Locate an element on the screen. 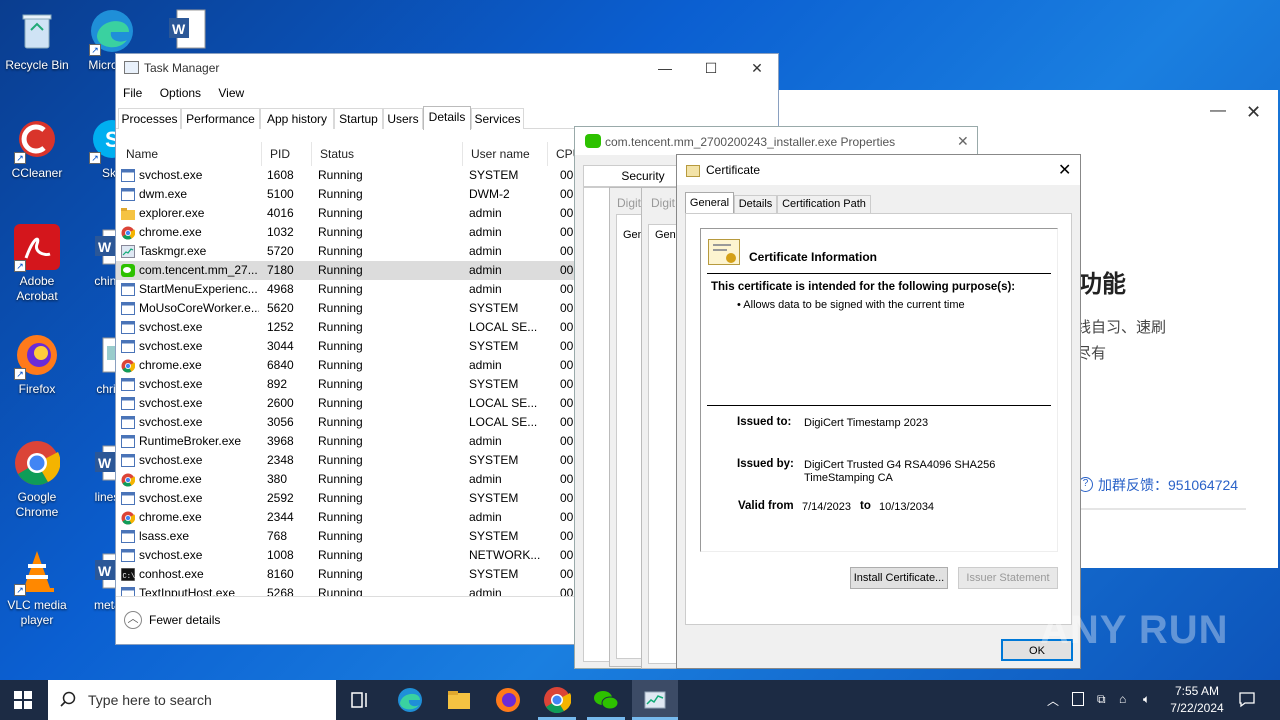 The width and height of the screenshot is (1280, 720). task-view-icon is located at coordinates (360, 700).